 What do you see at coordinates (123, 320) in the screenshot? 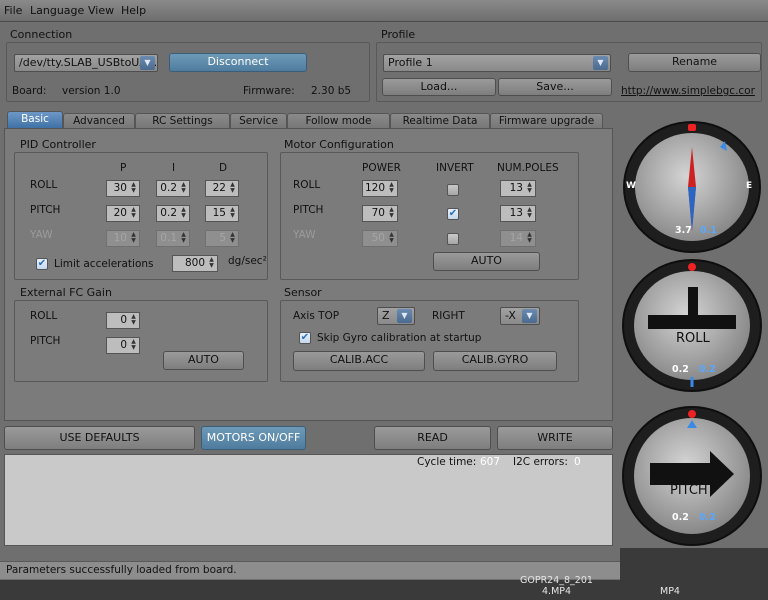
I see `extfc-roll-input: 0 ▲ ▼` at bounding box center [123, 320].